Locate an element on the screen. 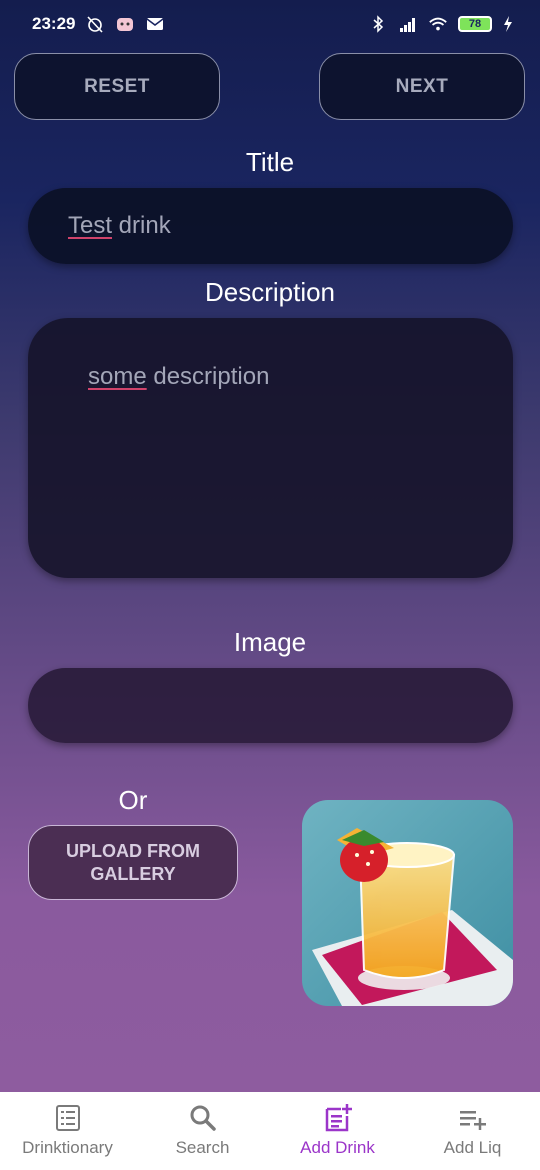  image-url-input is located at coordinates (270, 705).